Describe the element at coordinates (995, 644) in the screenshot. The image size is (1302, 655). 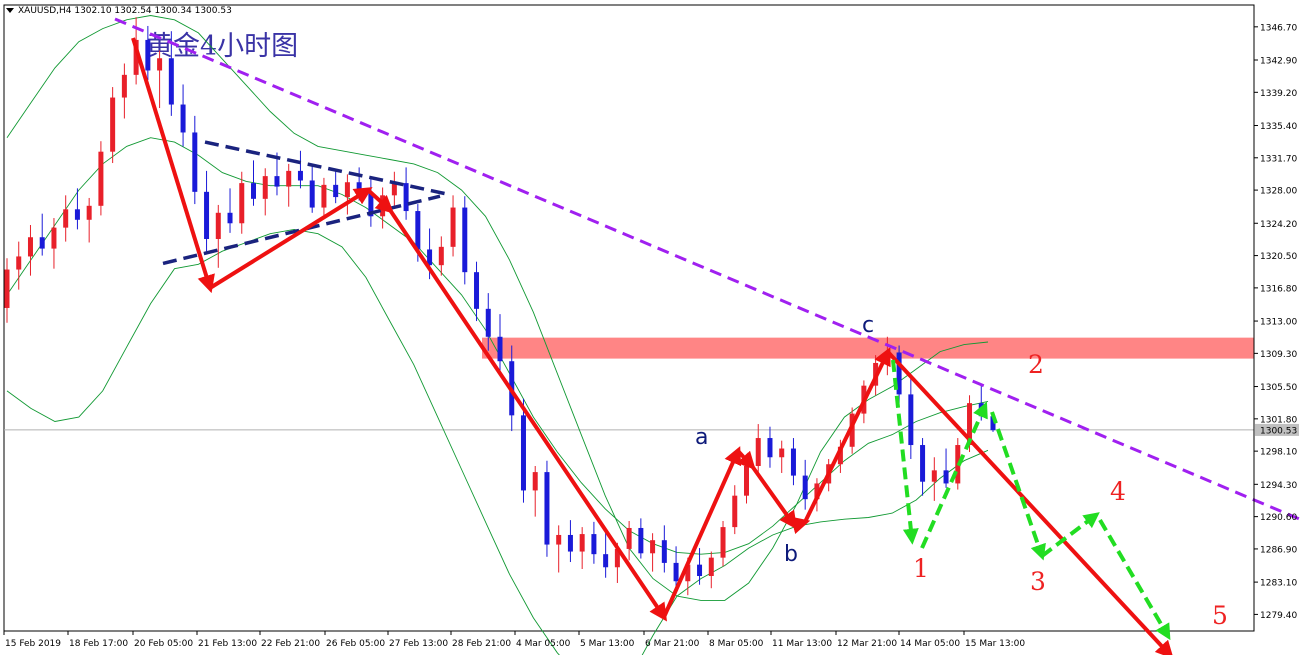
I see `time-tick-label: 15 Mar 13:00` at that location.